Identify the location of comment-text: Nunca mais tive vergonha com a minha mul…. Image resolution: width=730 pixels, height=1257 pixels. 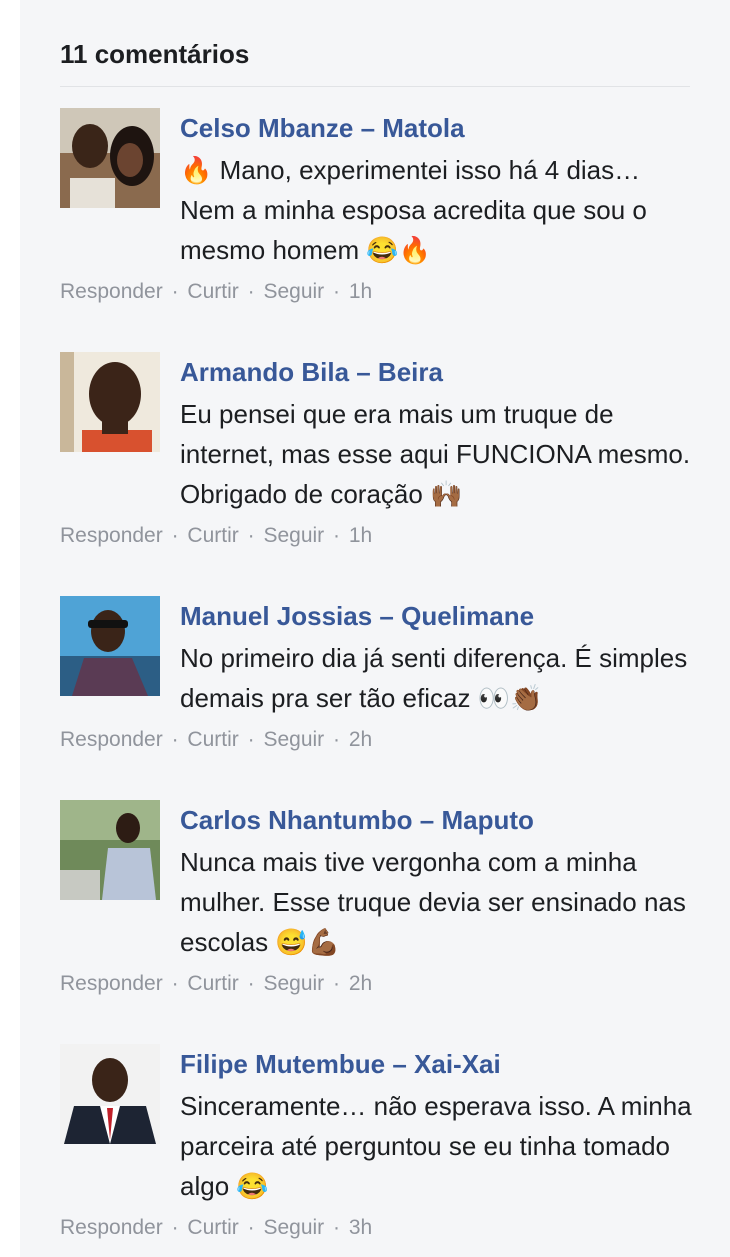
(433, 902).